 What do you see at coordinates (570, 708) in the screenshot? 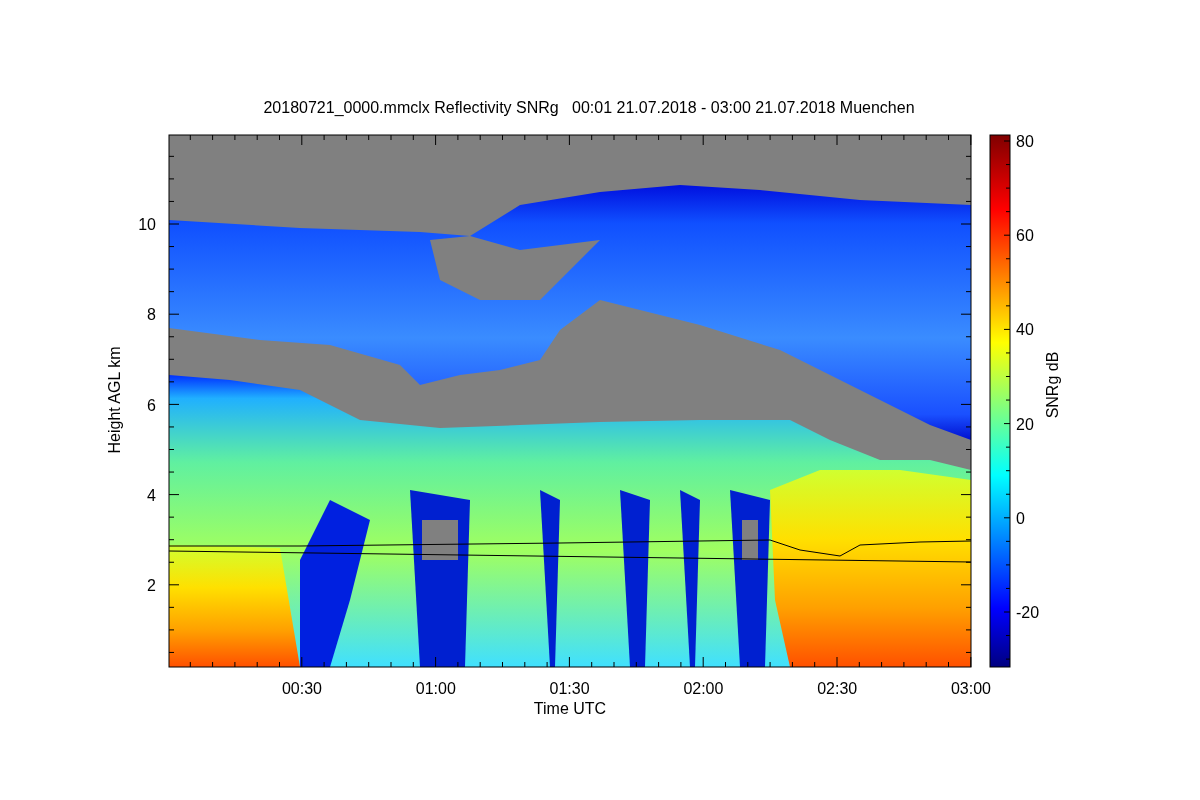
I see `axis-label: Time UTC` at bounding box center [570, 708].